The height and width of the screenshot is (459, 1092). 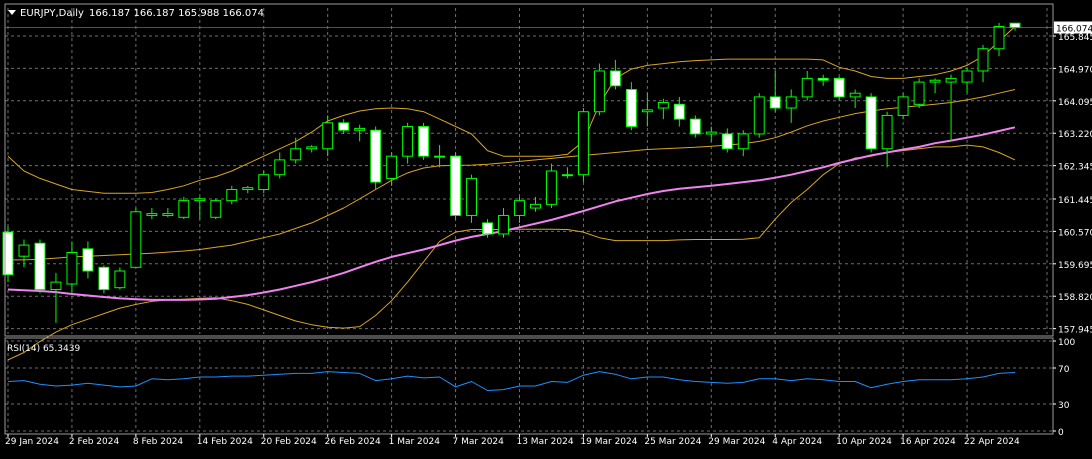 I want to click on rsi-label: RSI(14) 65.3439, so click(x=43, y=349).